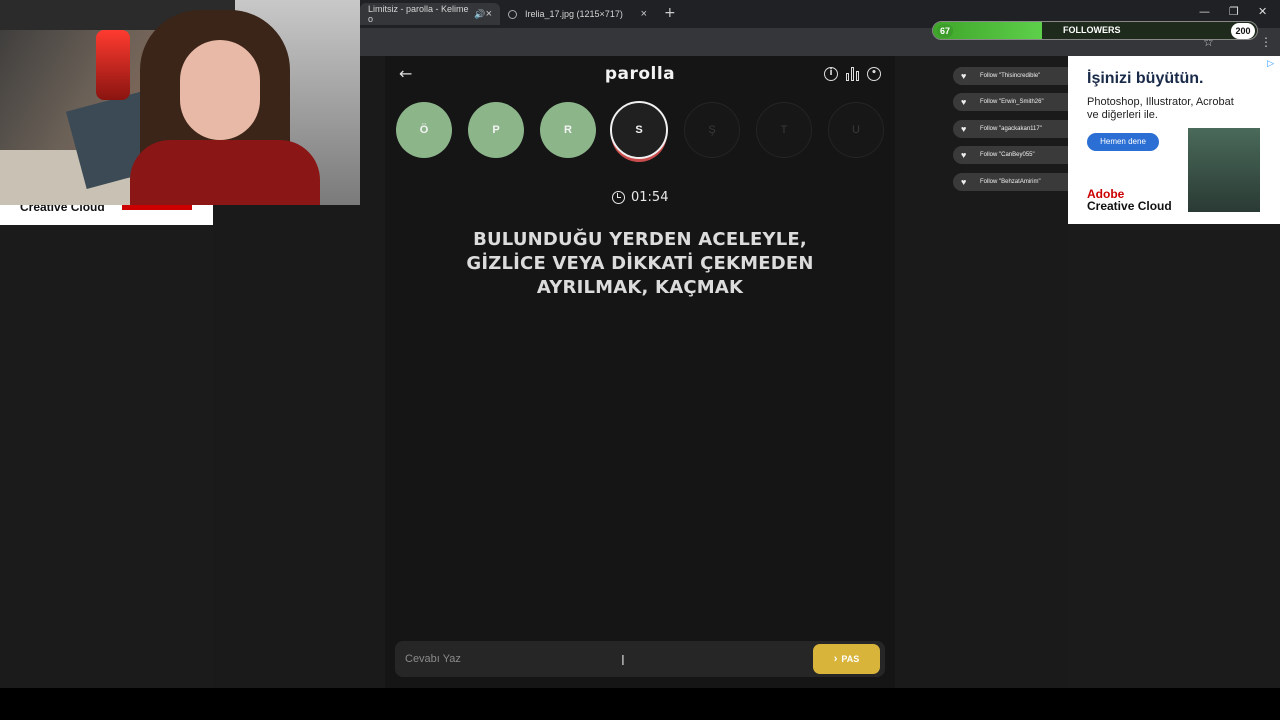 This screenshot has height=720, width=1280. I want to click on profile-icon: •, so click(874, 74).